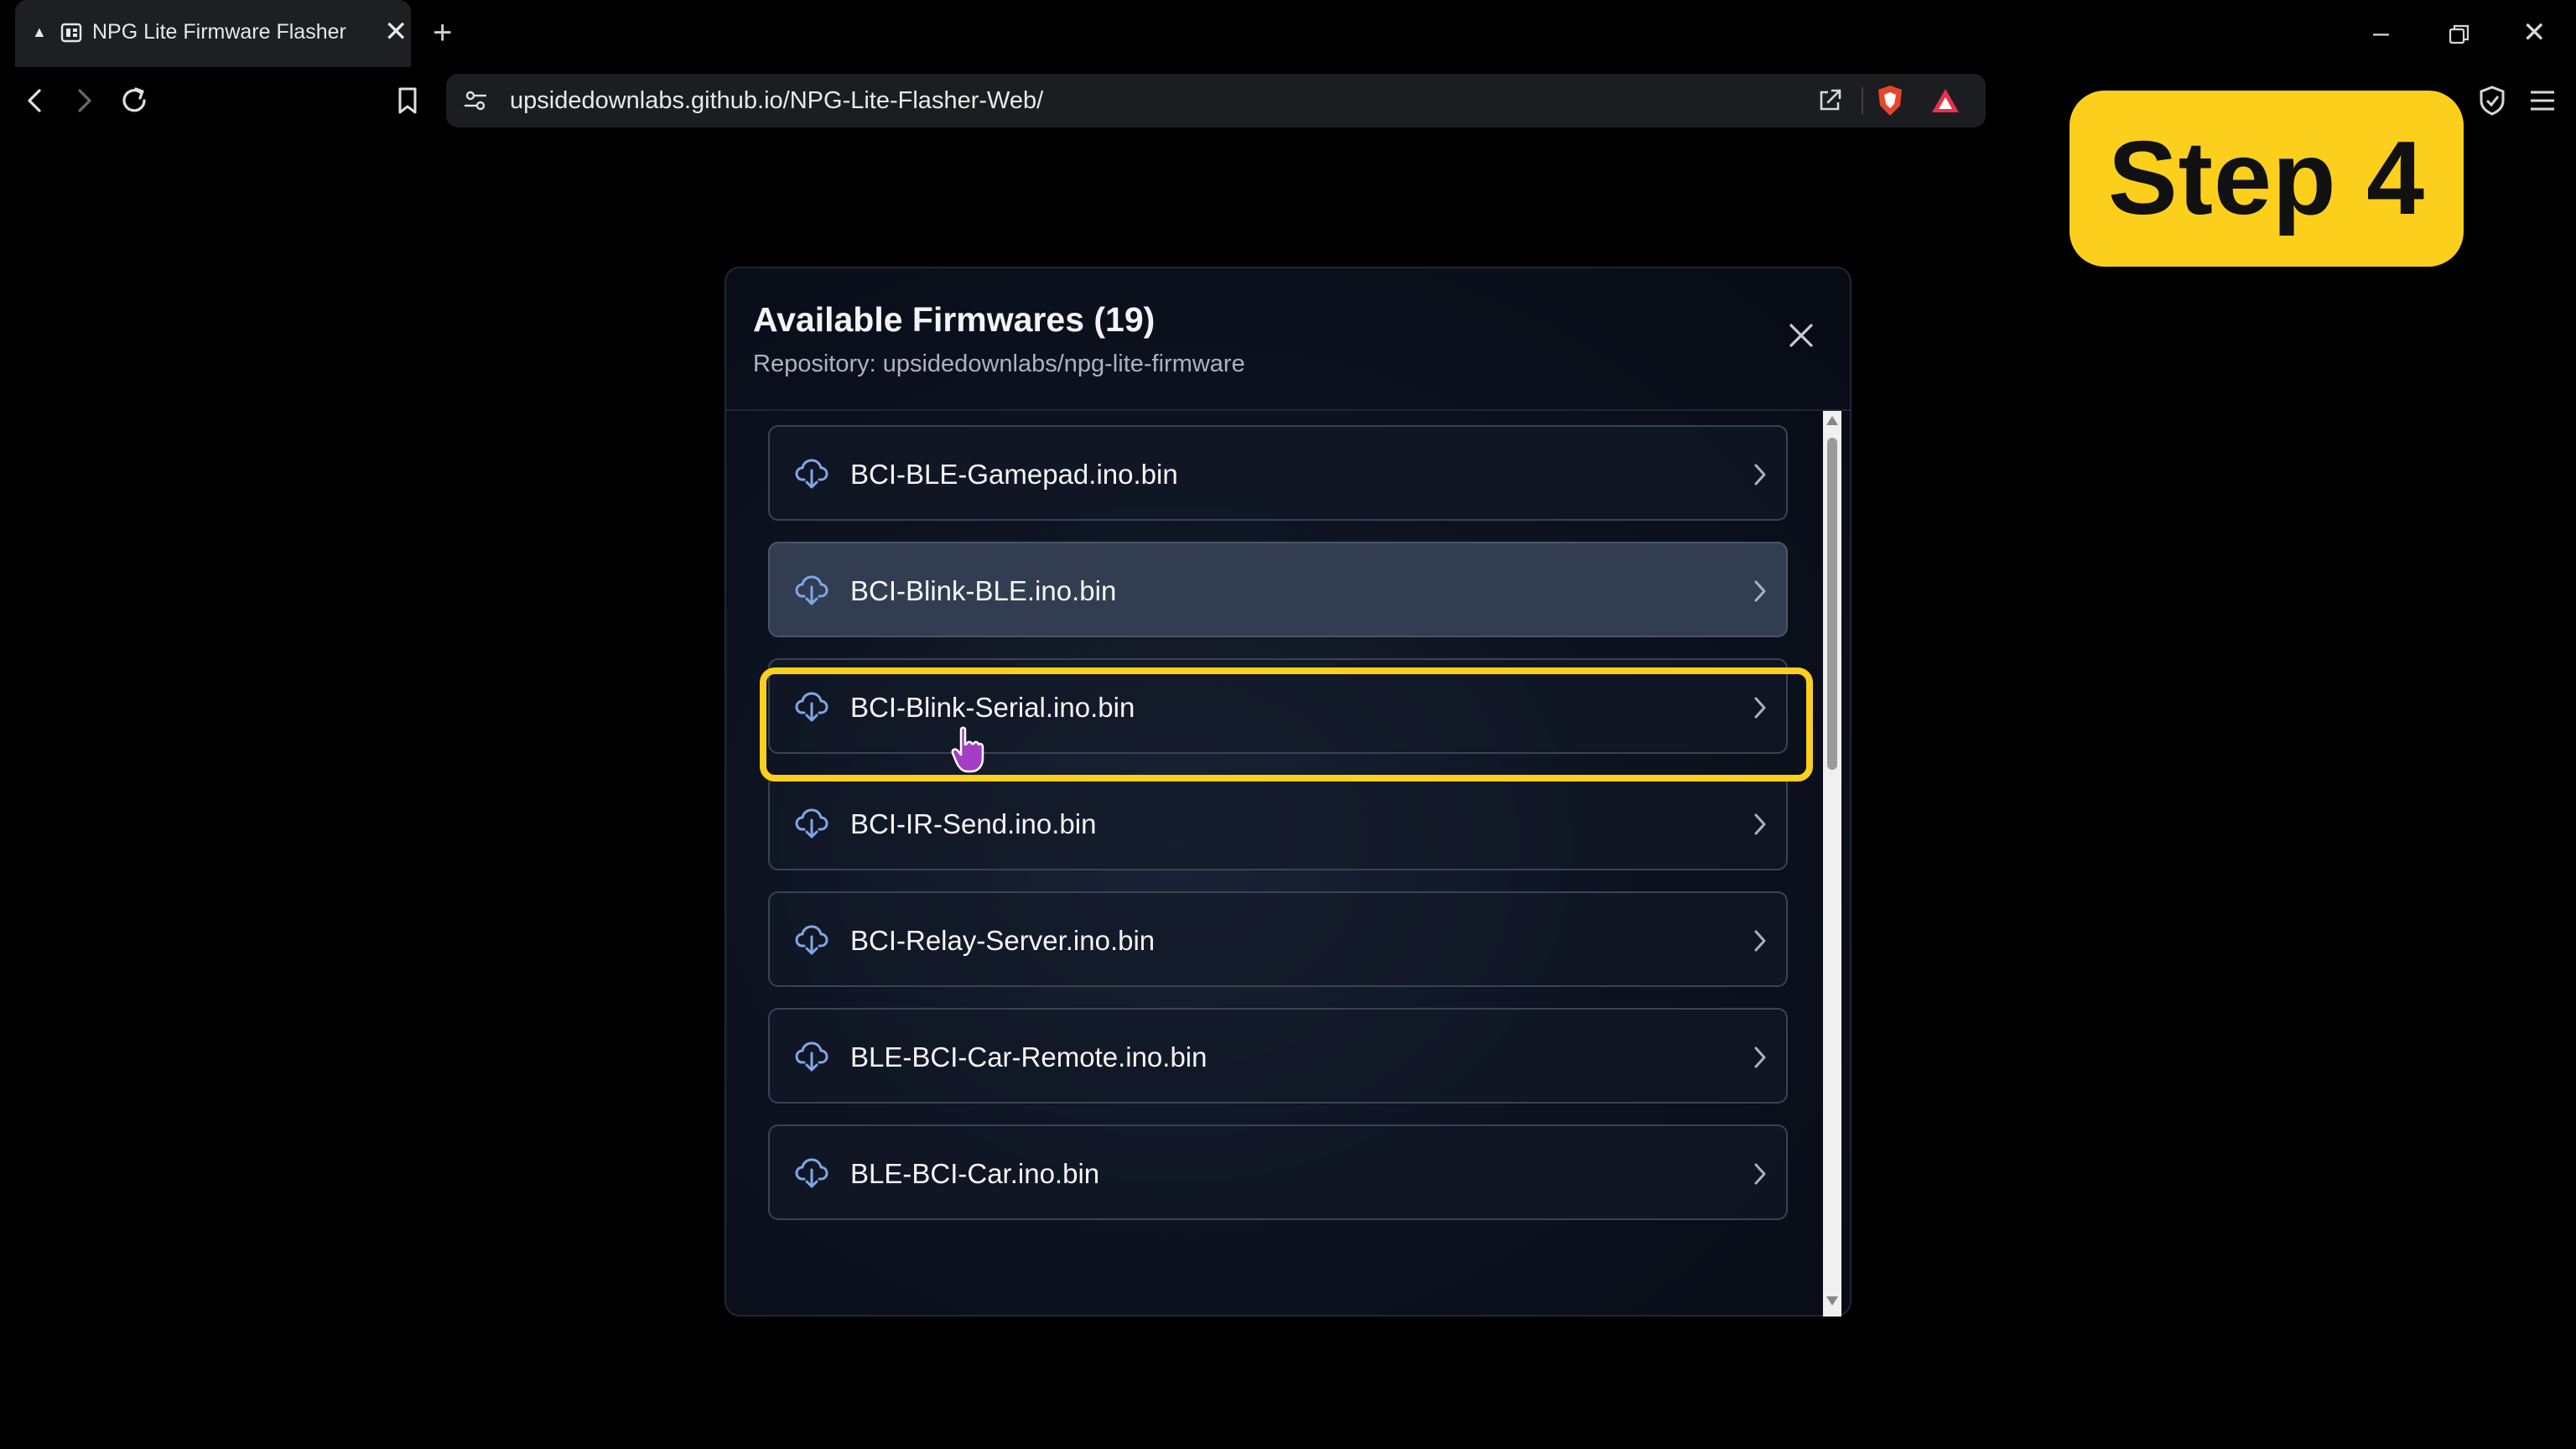  I want to click on tab-strip: ▲ NPG Lite Firmware Flasher ✕ + – ✕, so click(1288, 33).